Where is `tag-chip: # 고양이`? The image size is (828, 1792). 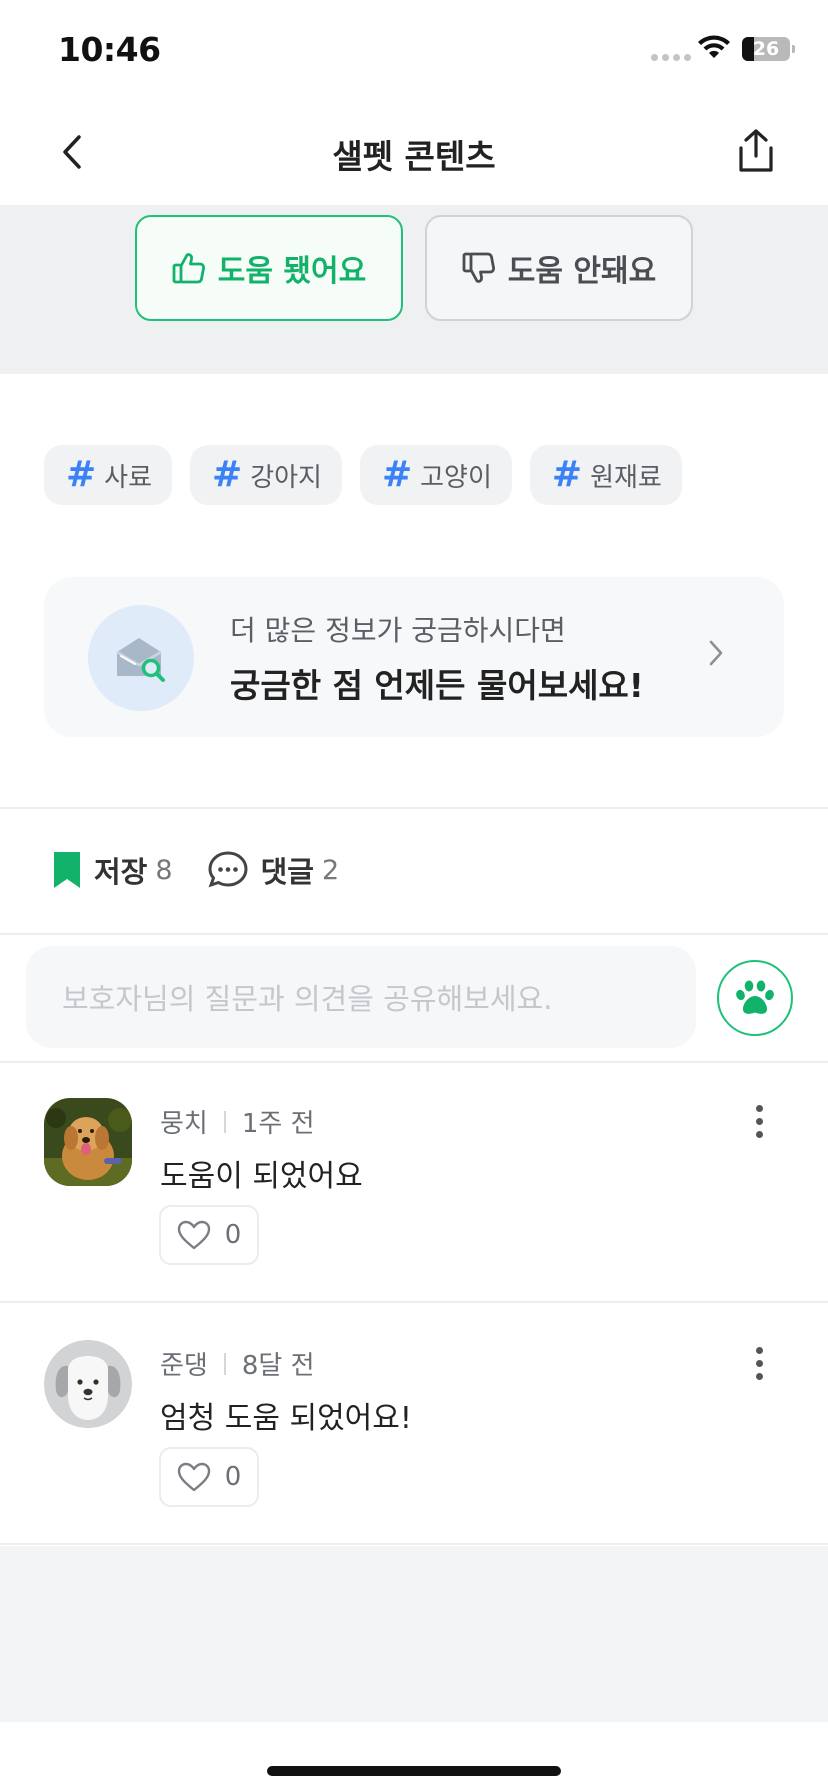 tag-chip: # 고양이 is located at coordinates (435, 475).